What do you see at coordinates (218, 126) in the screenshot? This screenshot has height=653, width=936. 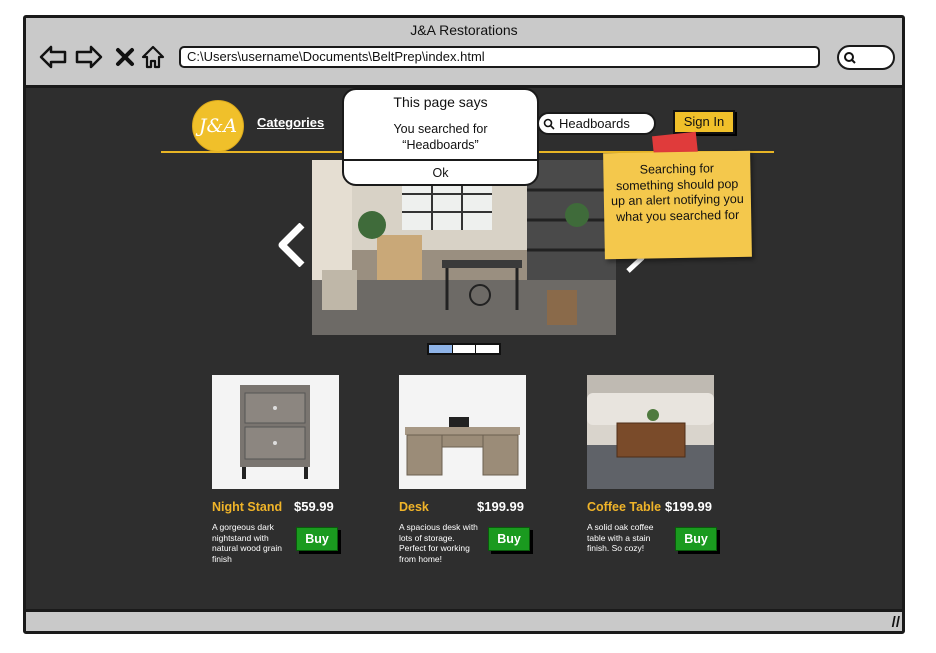 I see `site-logo: J&A` at bounding box center [218, 126].